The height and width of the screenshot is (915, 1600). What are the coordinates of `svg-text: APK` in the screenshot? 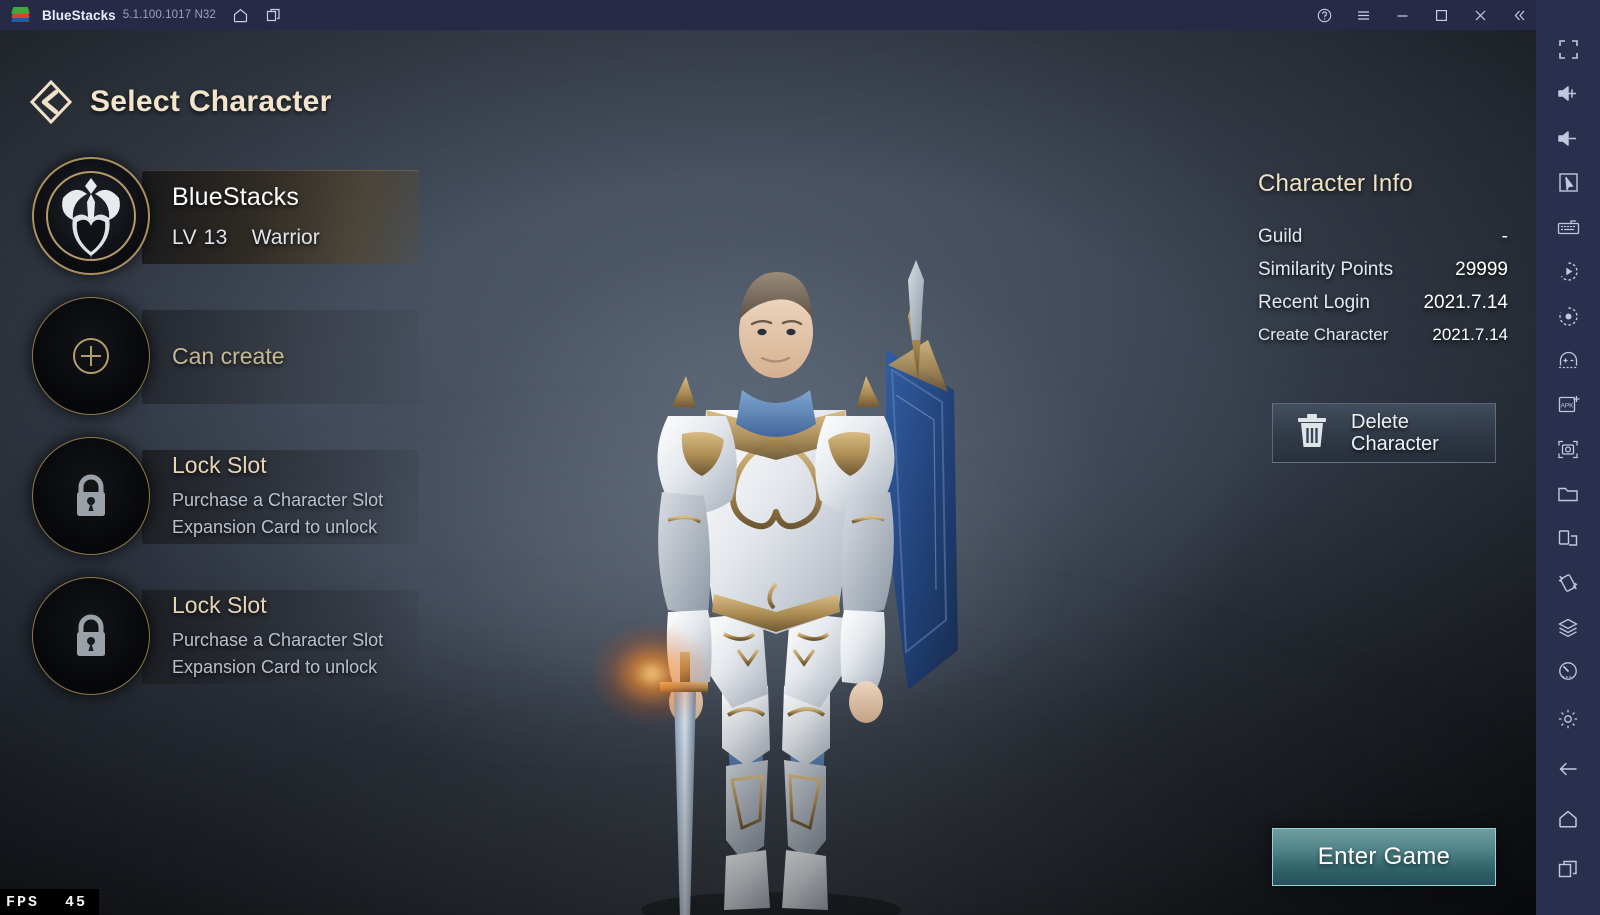 It's located at (1567, 406).